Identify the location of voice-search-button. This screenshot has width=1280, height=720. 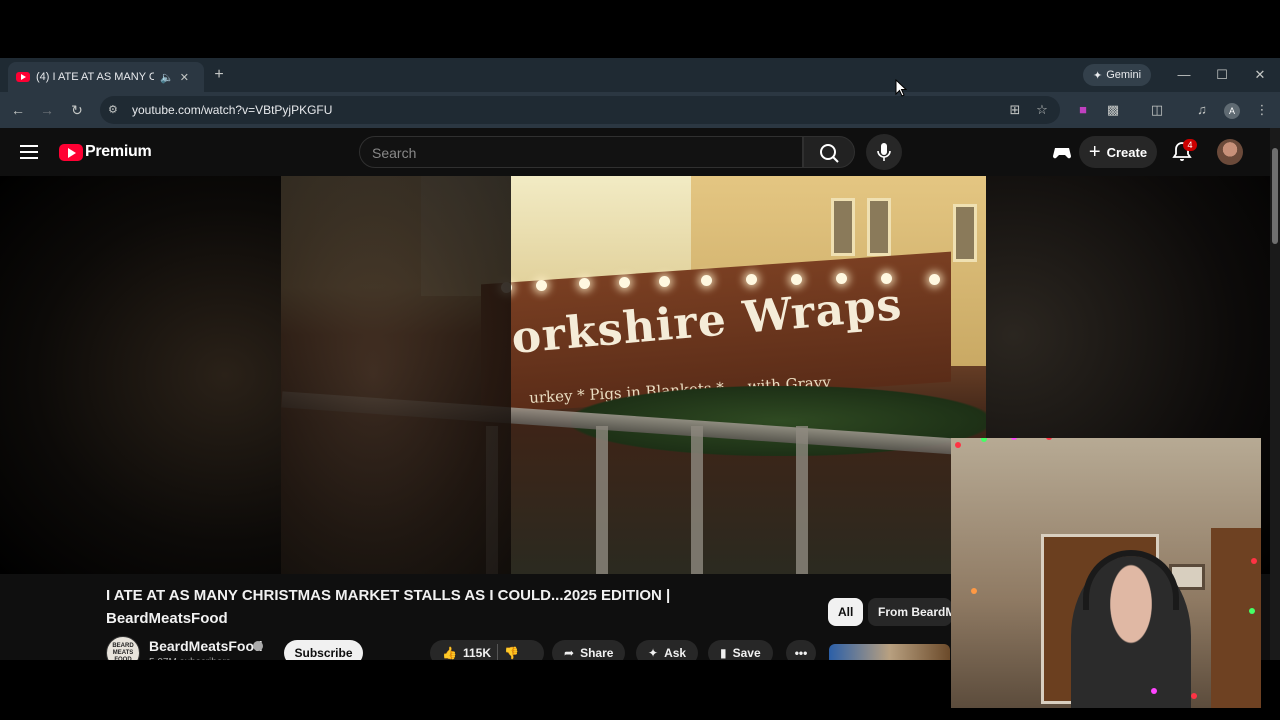
(884, 152).